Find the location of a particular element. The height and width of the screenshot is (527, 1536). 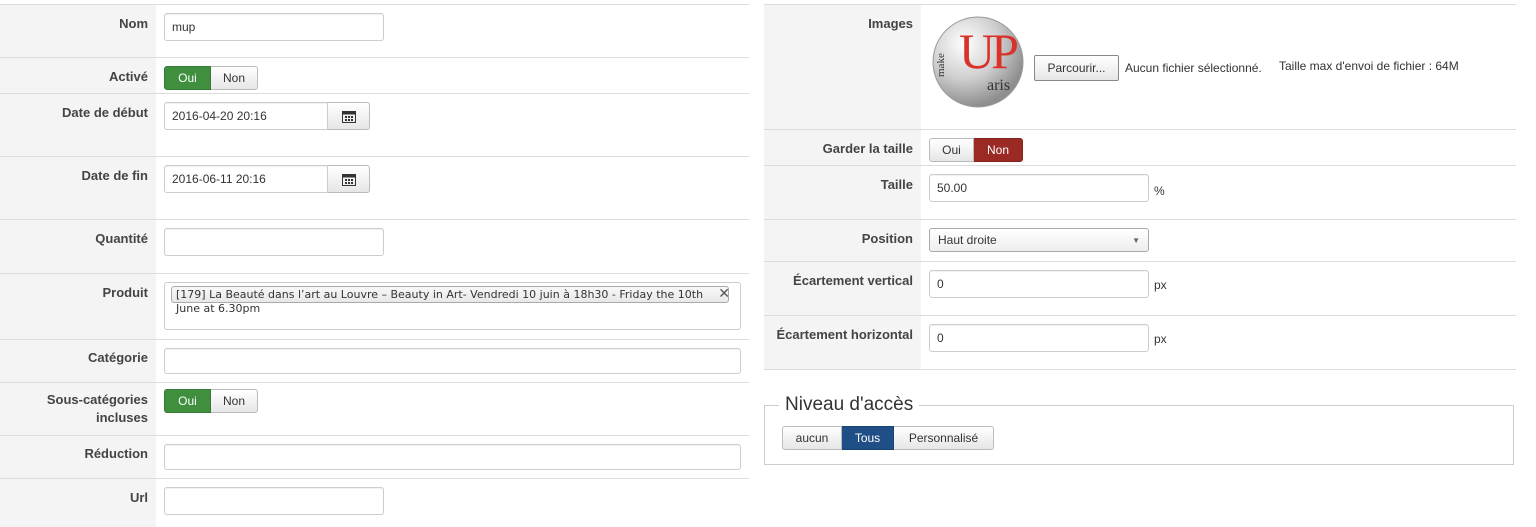

date-fin-label: Date de fin is located at coordinates (78, 188).